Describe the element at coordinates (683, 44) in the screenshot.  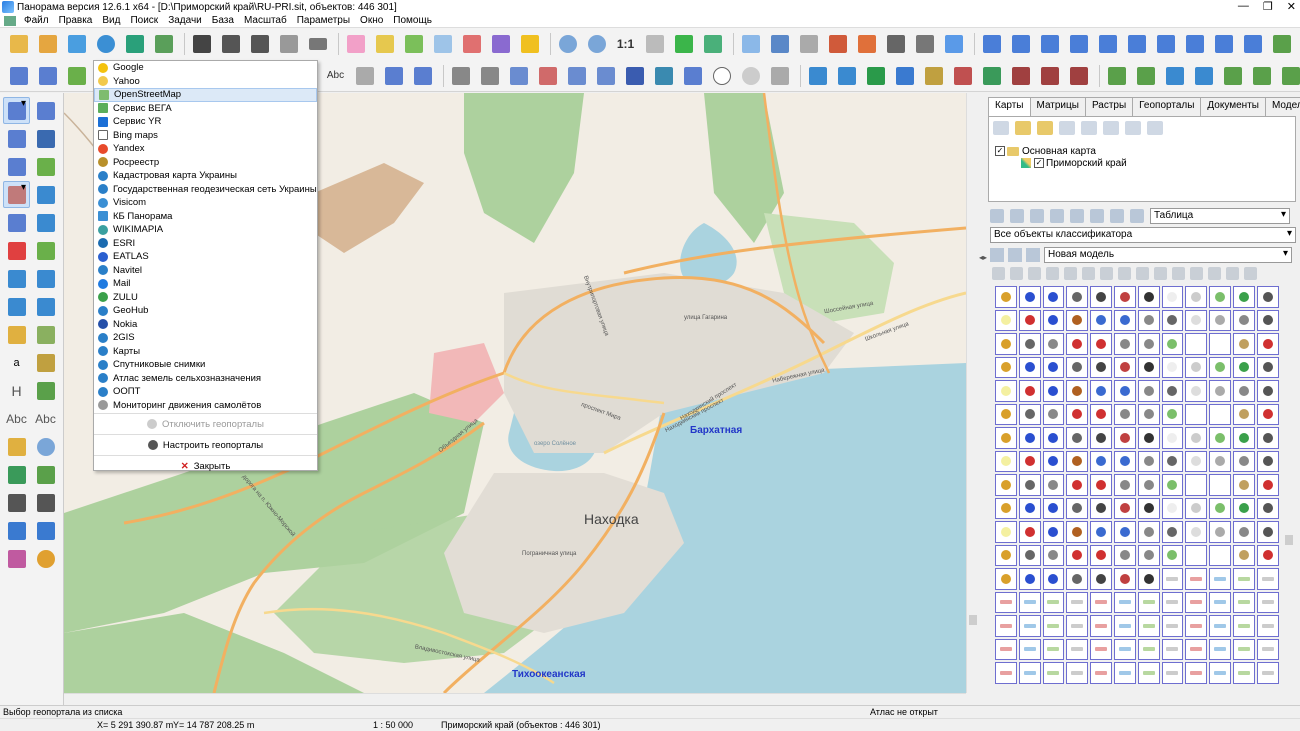
I see `check-icon` at that location.